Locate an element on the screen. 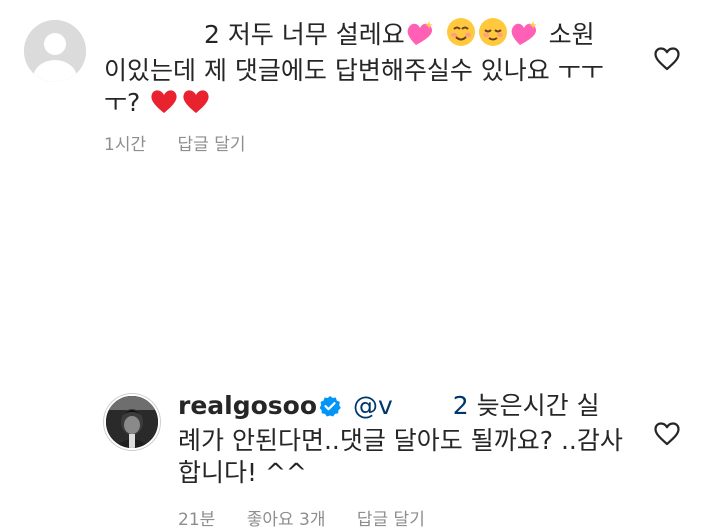  smiling-face-emoji-icon is located at coordinates (461, 36).